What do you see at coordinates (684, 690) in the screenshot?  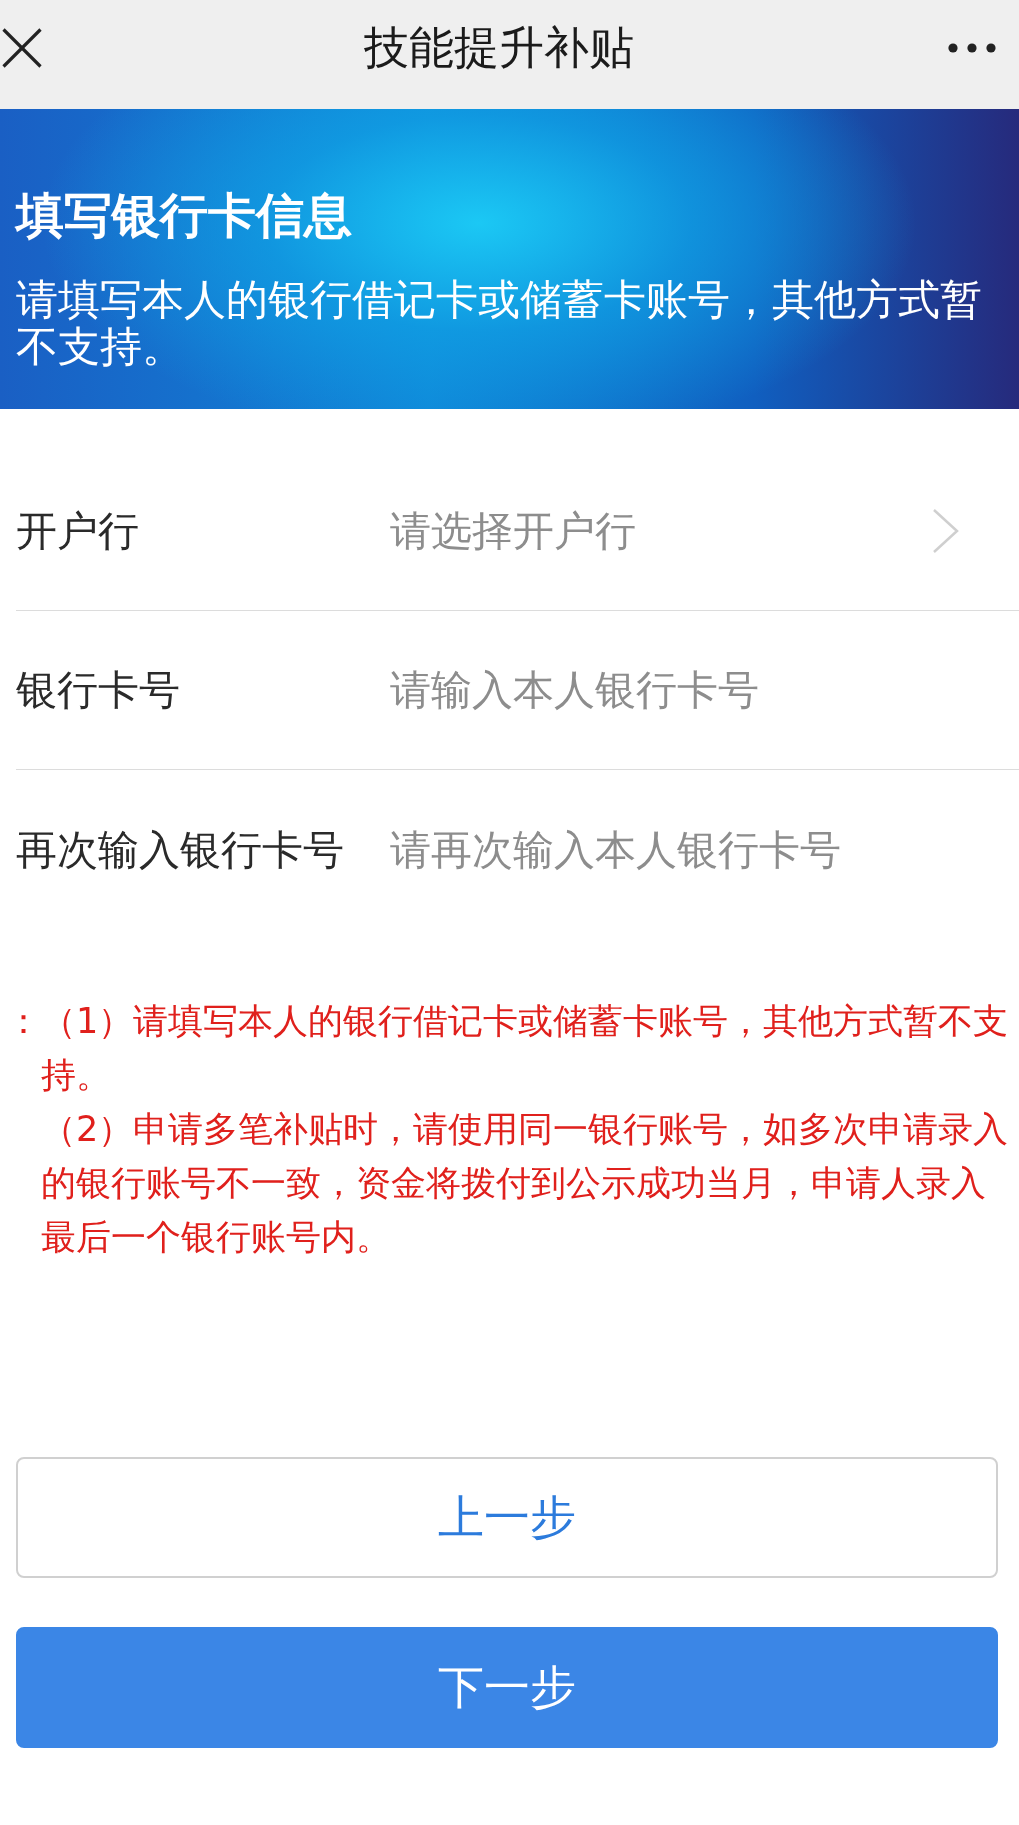 I see `card-number-input: 请输入本人银行卡号` at bounding box center [684, 690].